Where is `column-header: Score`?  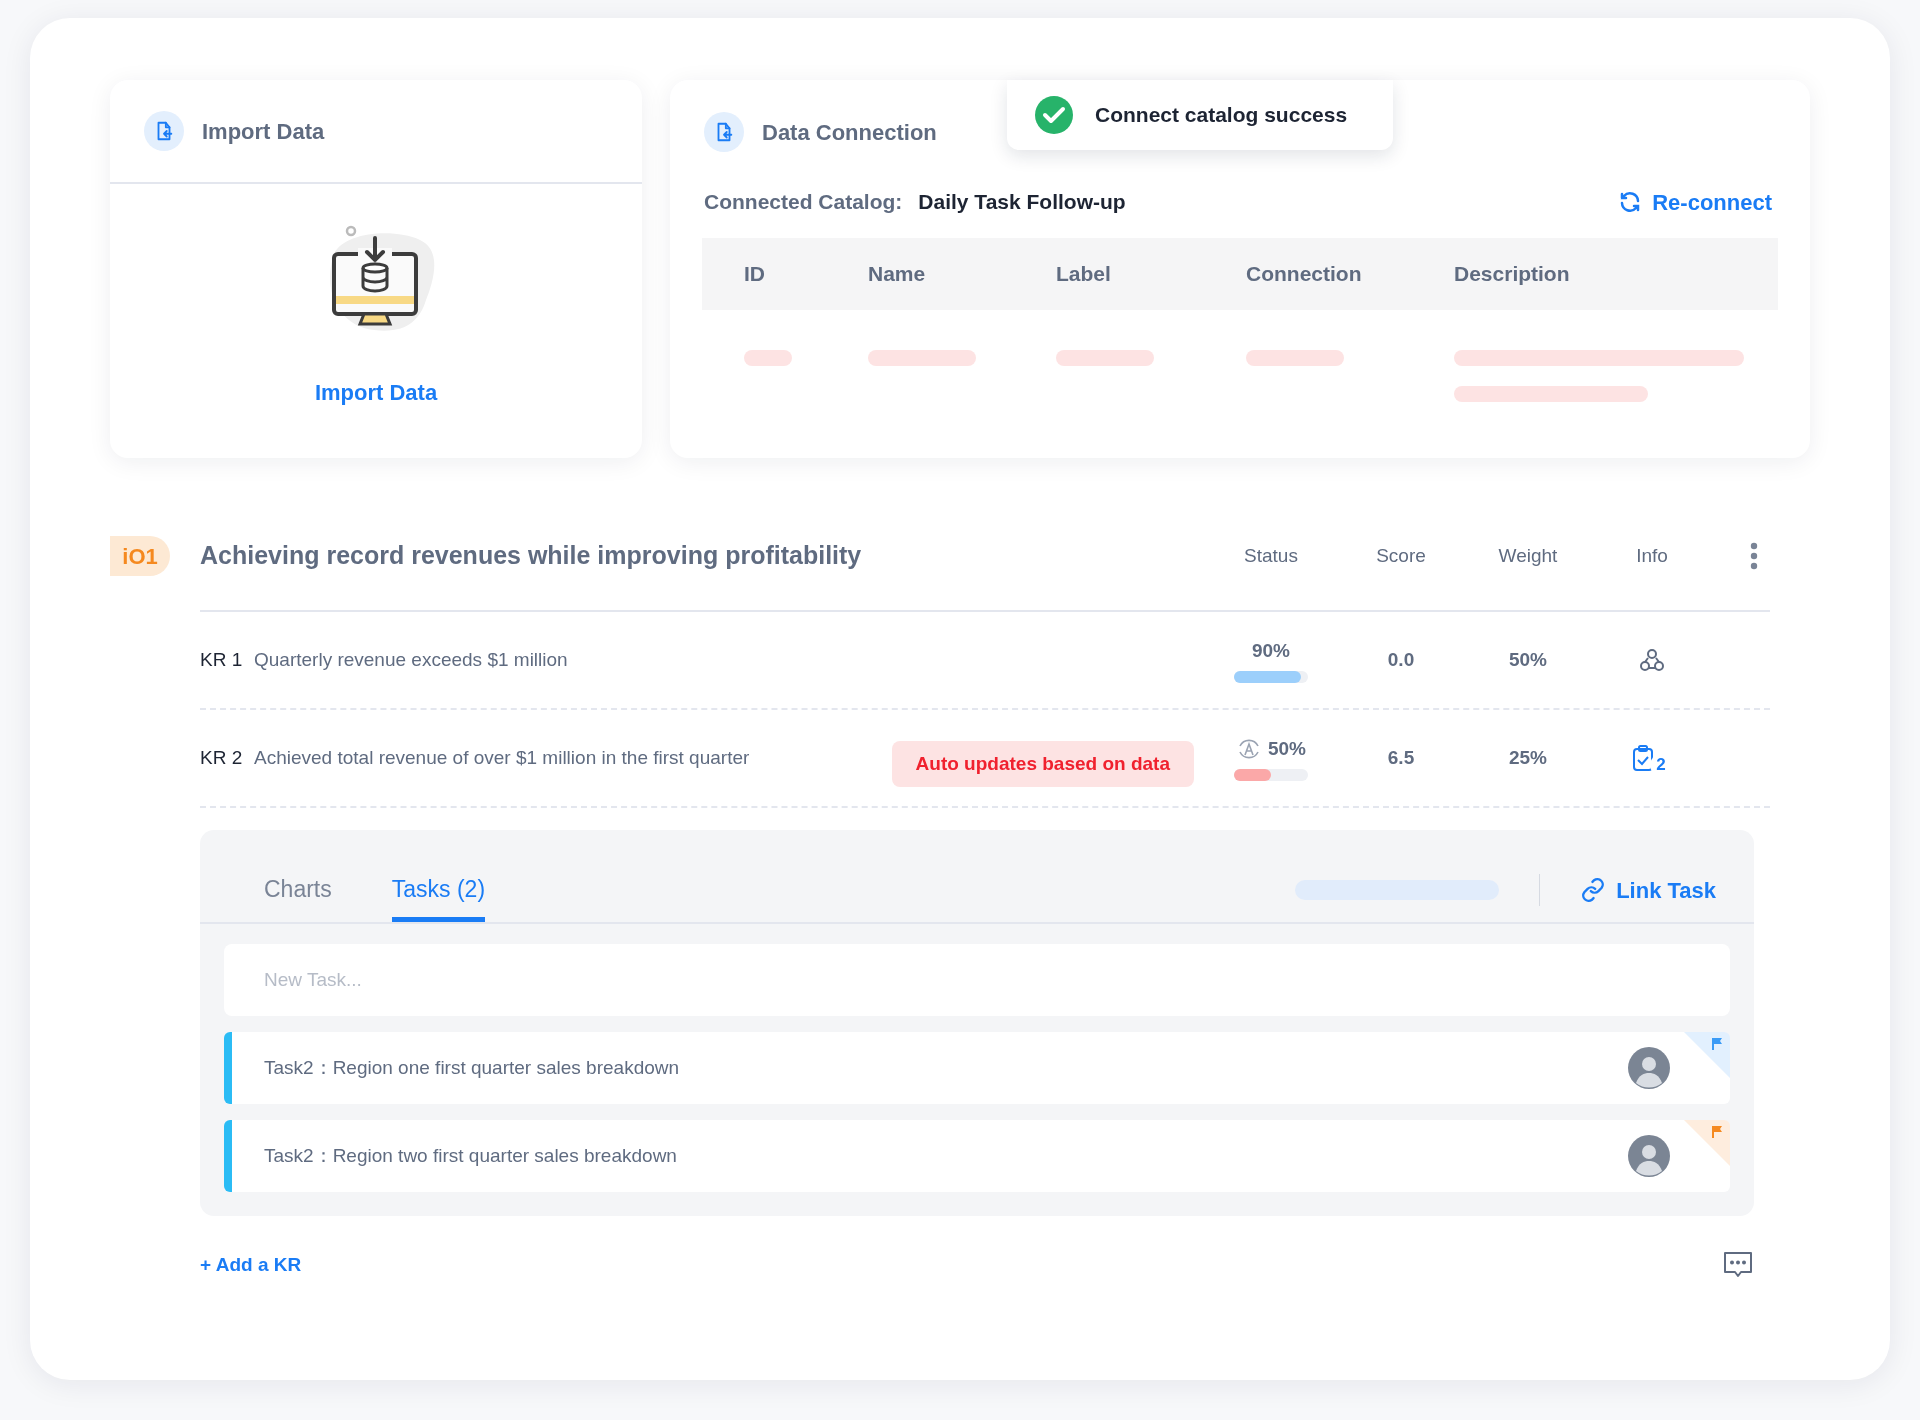
column-header: Score is located at coordinates (1401, 555).